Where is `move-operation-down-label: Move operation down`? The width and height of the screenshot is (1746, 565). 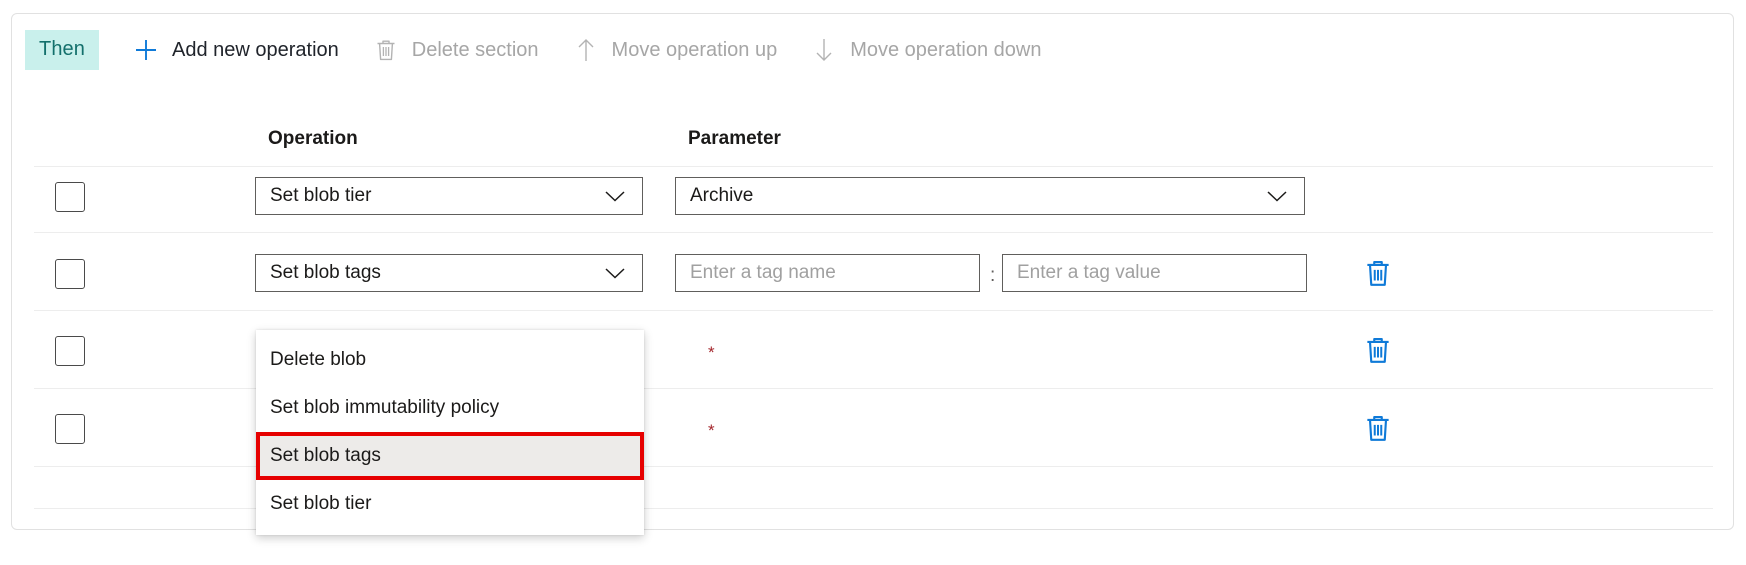 move-operation-down-label: Move operation down is located at coordinates (946, 49).